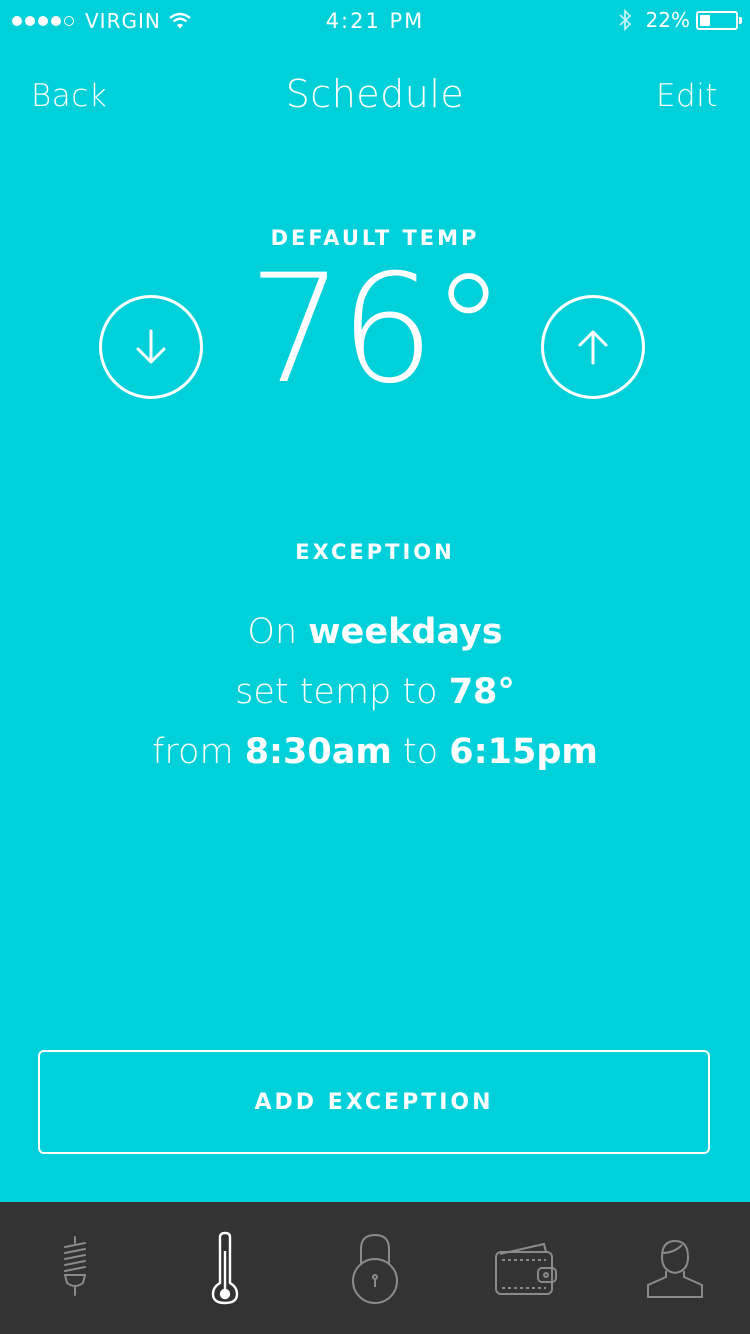 This screenshot has height=1334, width=750. What do you see at coordinates (375, 94) in the screenshot?
I see `page-title: Schedule` at bounding box center [375, 94].